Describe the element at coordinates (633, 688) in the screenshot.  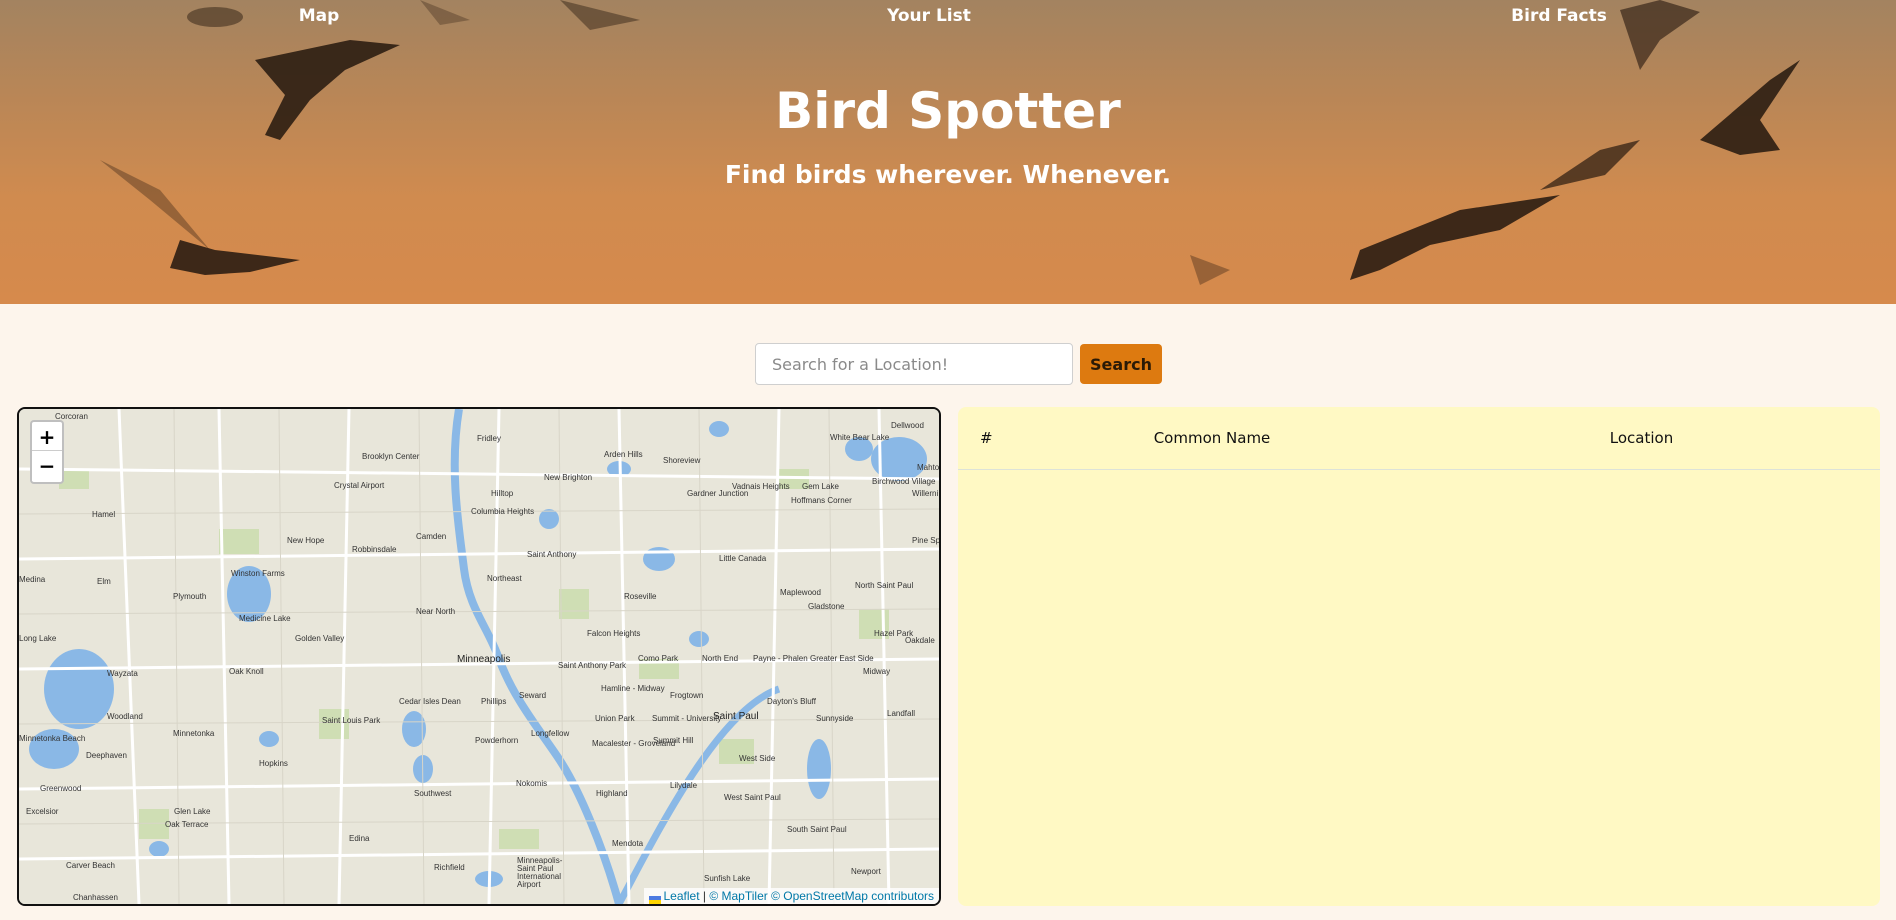
I see `map-place-label: Hamline - Midway` at that location.